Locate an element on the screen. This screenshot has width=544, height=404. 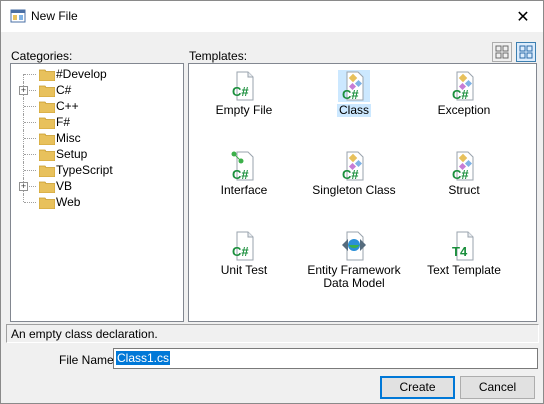
template-exception: C# Exception is located at coordinates (464, 93).